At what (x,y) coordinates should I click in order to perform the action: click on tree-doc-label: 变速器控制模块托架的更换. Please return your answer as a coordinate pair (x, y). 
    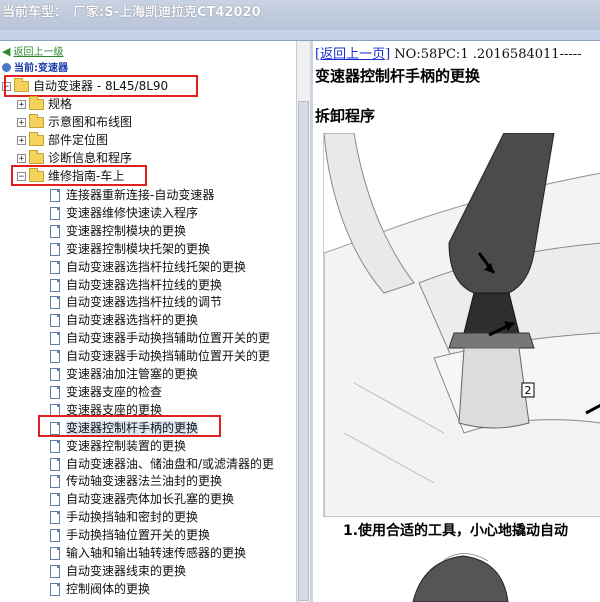
    Looking at the image, I should click on (138, 248).